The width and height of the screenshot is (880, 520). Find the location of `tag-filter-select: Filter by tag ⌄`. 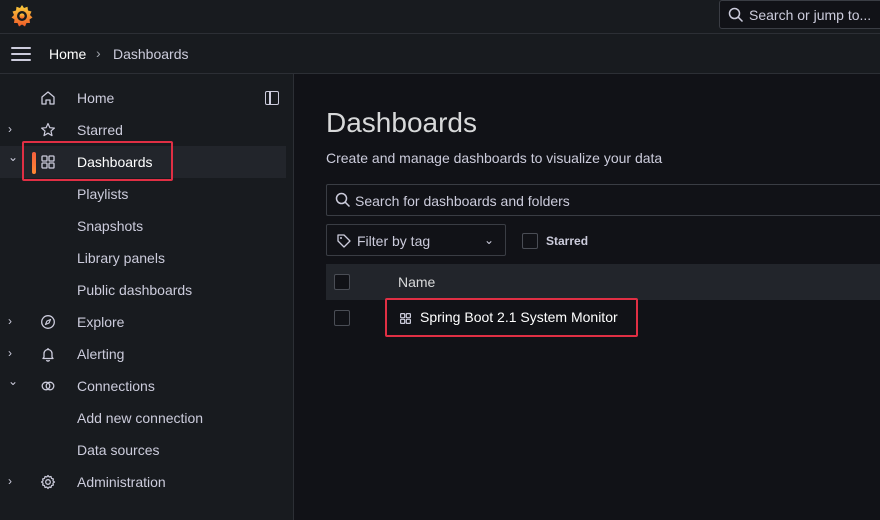

tag-filter-select: Filter by tag ⌄ is located at coordinates (416, 240).